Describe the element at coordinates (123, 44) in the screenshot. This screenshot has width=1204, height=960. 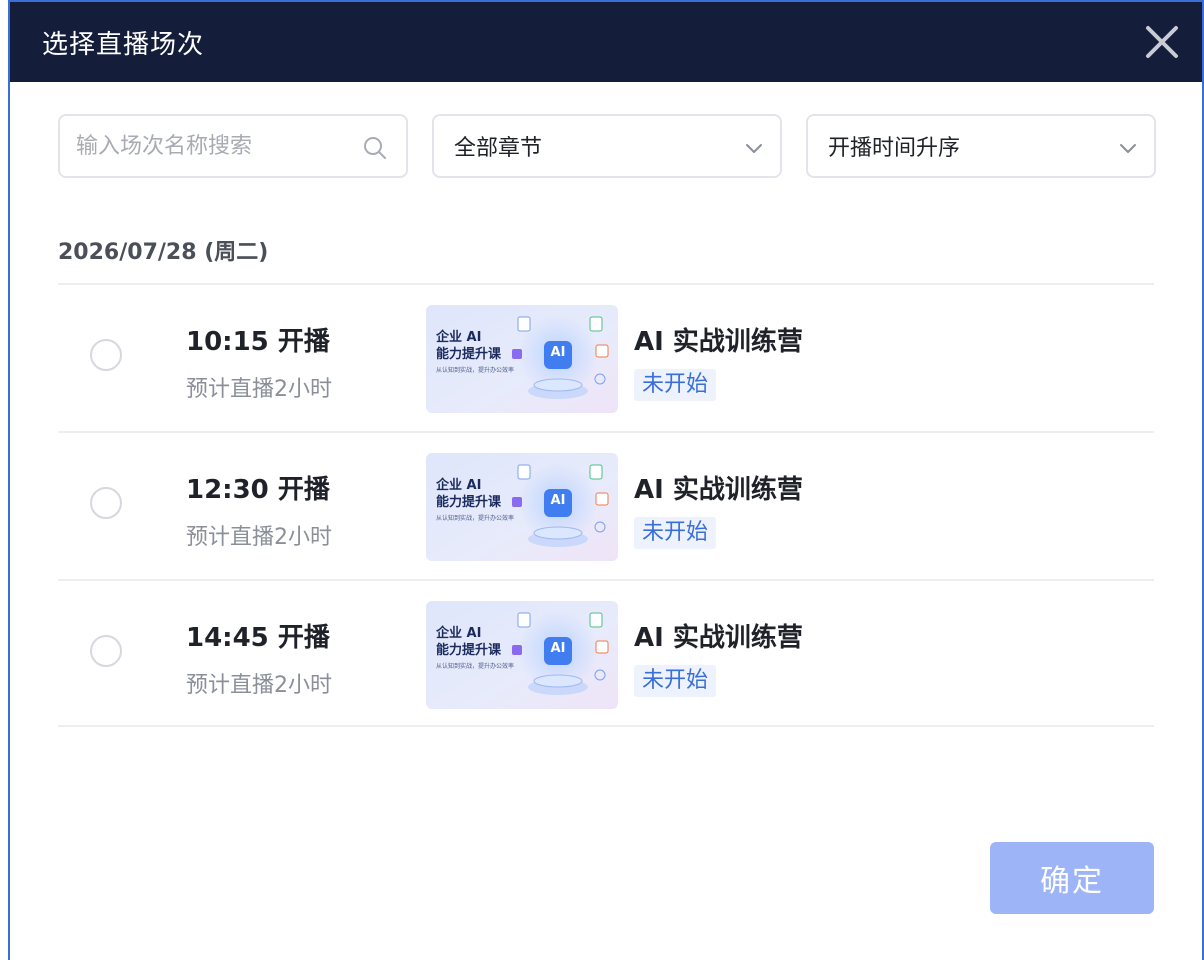
I see `dialog-title: 选择直播场次` at that location.